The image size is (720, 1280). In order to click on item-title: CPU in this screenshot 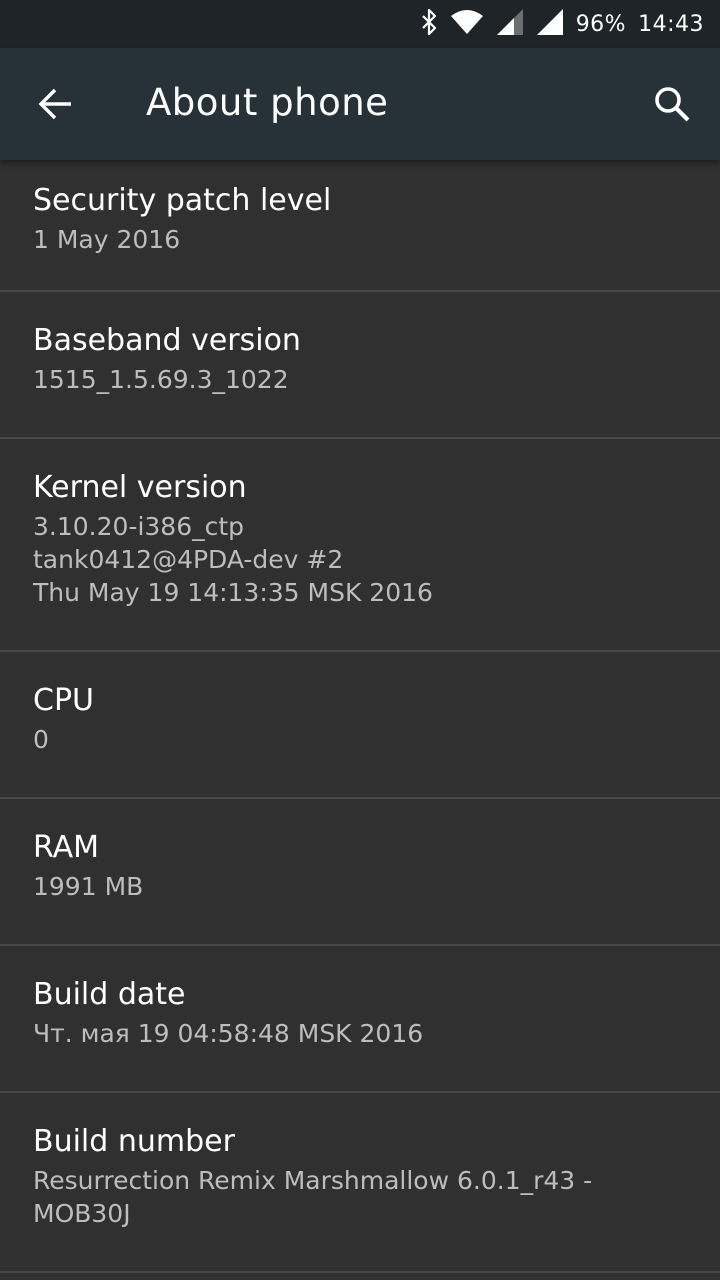, I will do `click(63, 700)`.